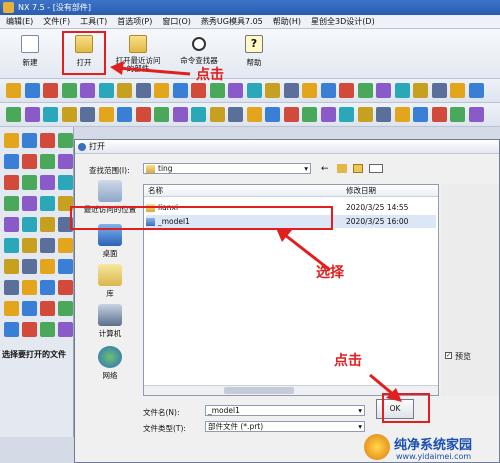 The height and width of the screenshot is (463, 500). I want to click on annotation-select: 选择, so click(330, 273).